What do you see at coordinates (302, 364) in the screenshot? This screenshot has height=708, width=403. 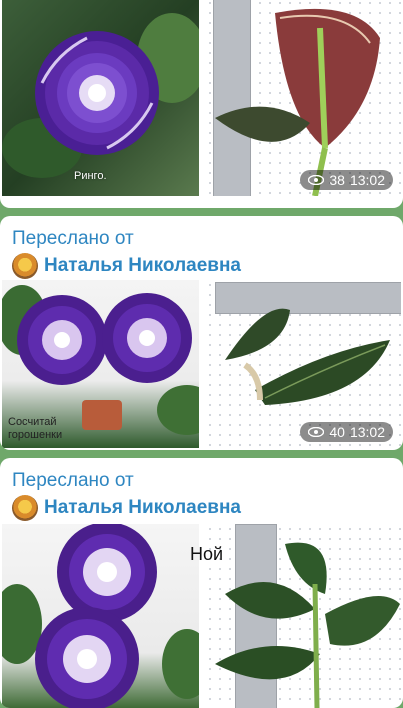 I see `photo-cutting-2: 40 13:02` at bounding box center [302, 364].